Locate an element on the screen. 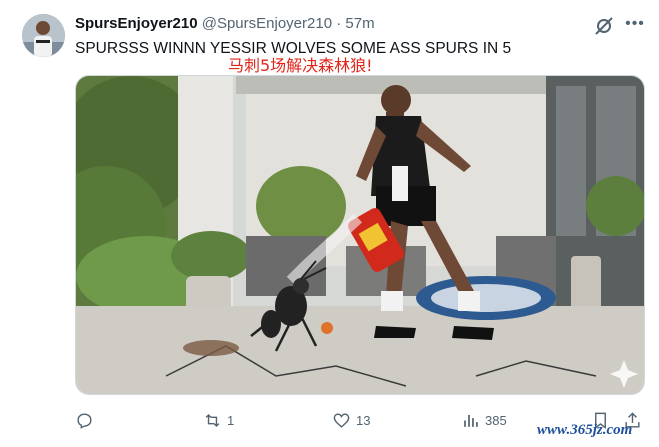 The width and height of the screenshot is (659, 447). reply-button is located at coordinates (87, 420).